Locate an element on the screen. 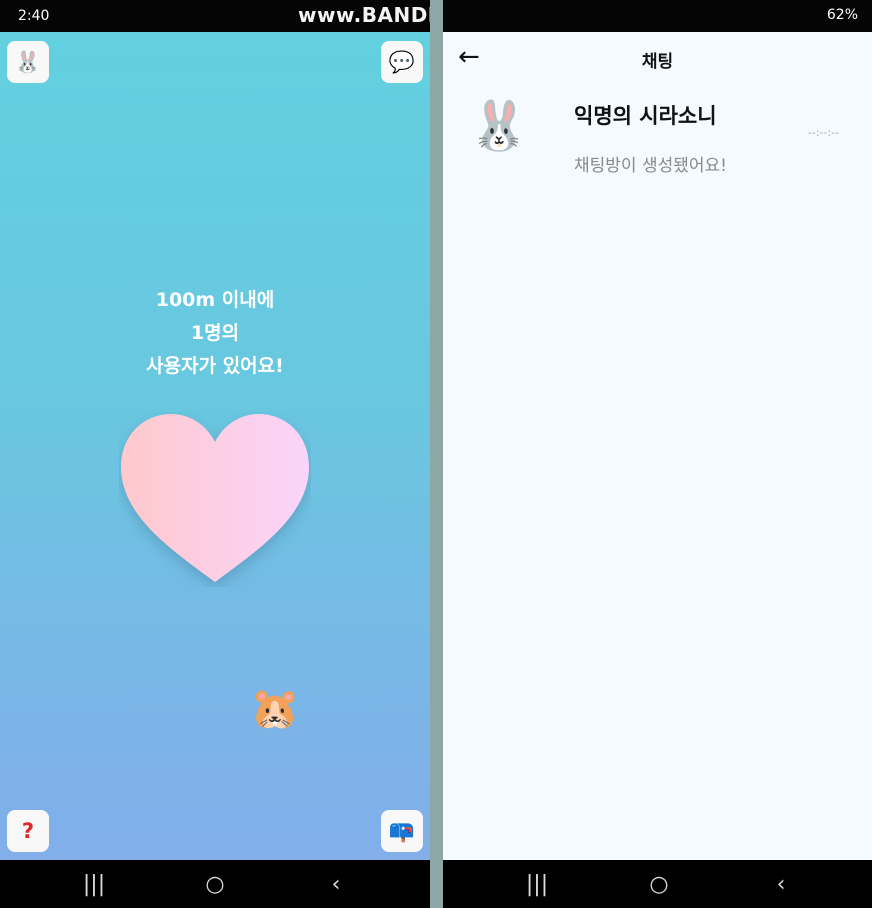 This screenshot has height=908, width=872. chat-room-last-message: 채팅방이 생성됐어요! is located at coordinates (650, 166).